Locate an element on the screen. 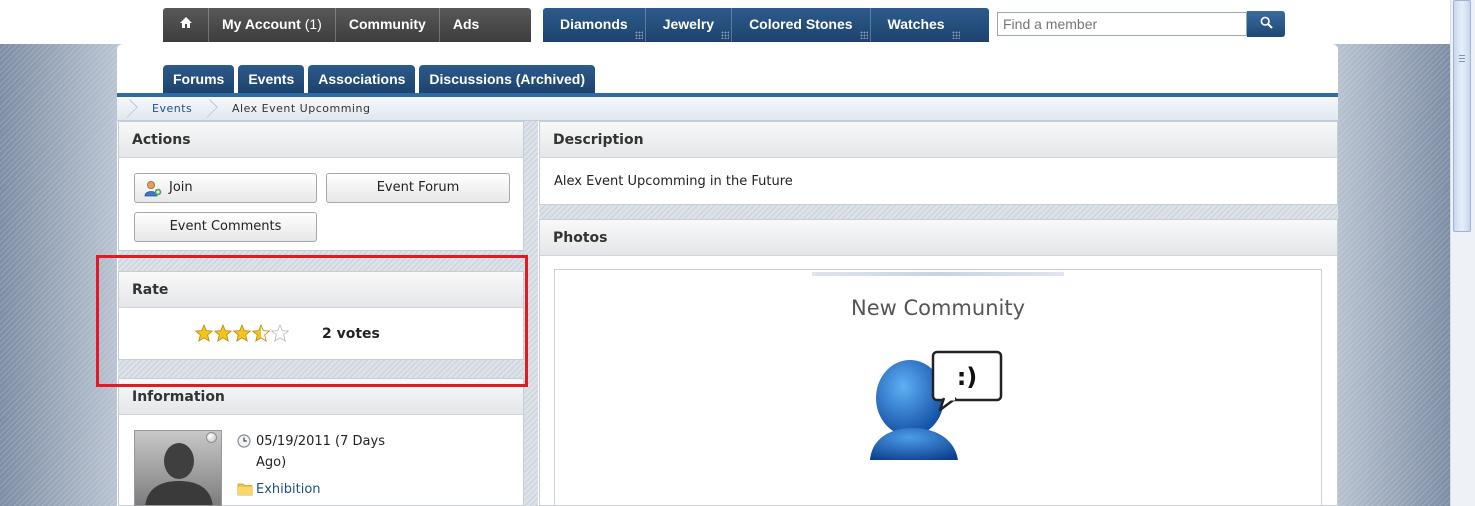  tab-jewelry-label: Jewelry is located at coordinates (688, 24).